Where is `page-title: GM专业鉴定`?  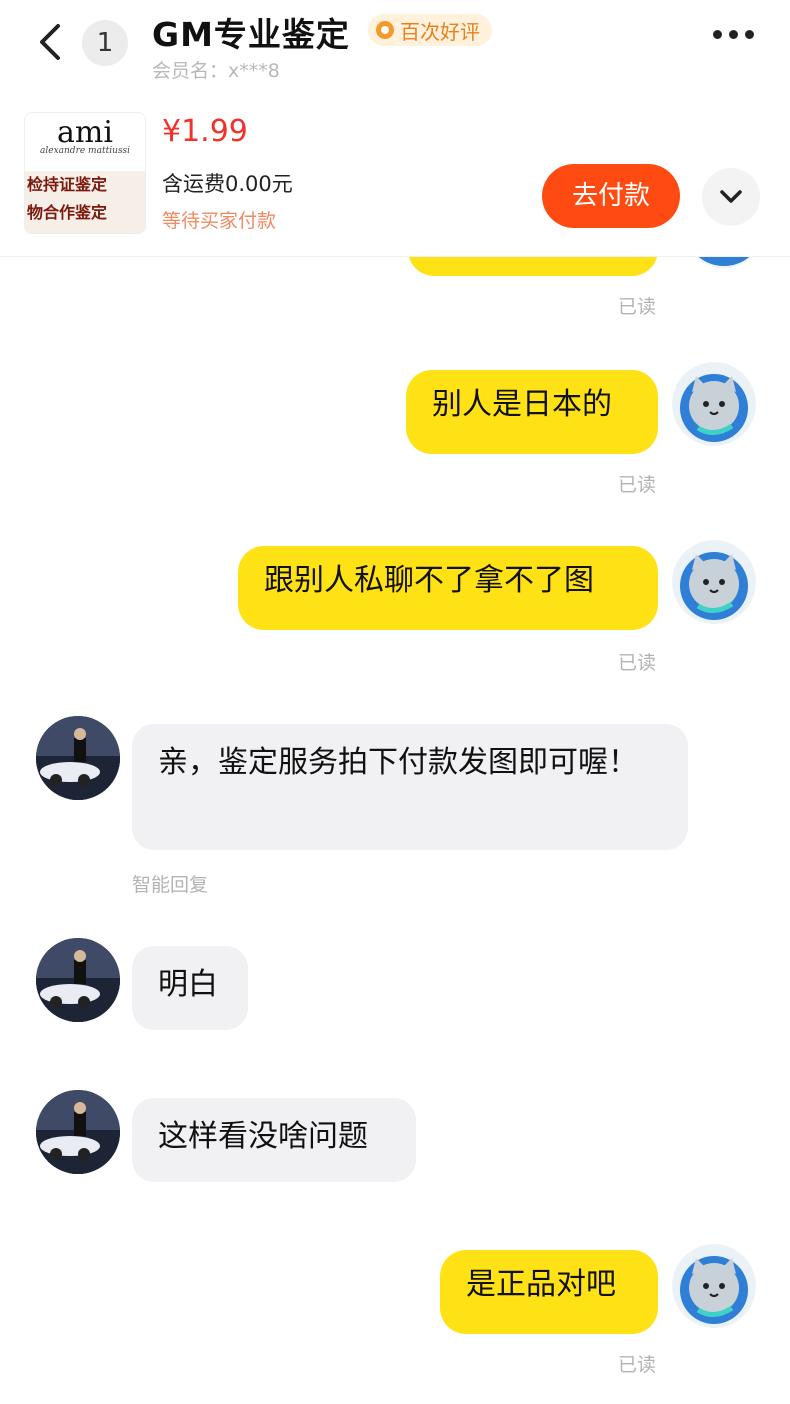 page-title: GM专业鉴定 is located at coordinates (251, 34).